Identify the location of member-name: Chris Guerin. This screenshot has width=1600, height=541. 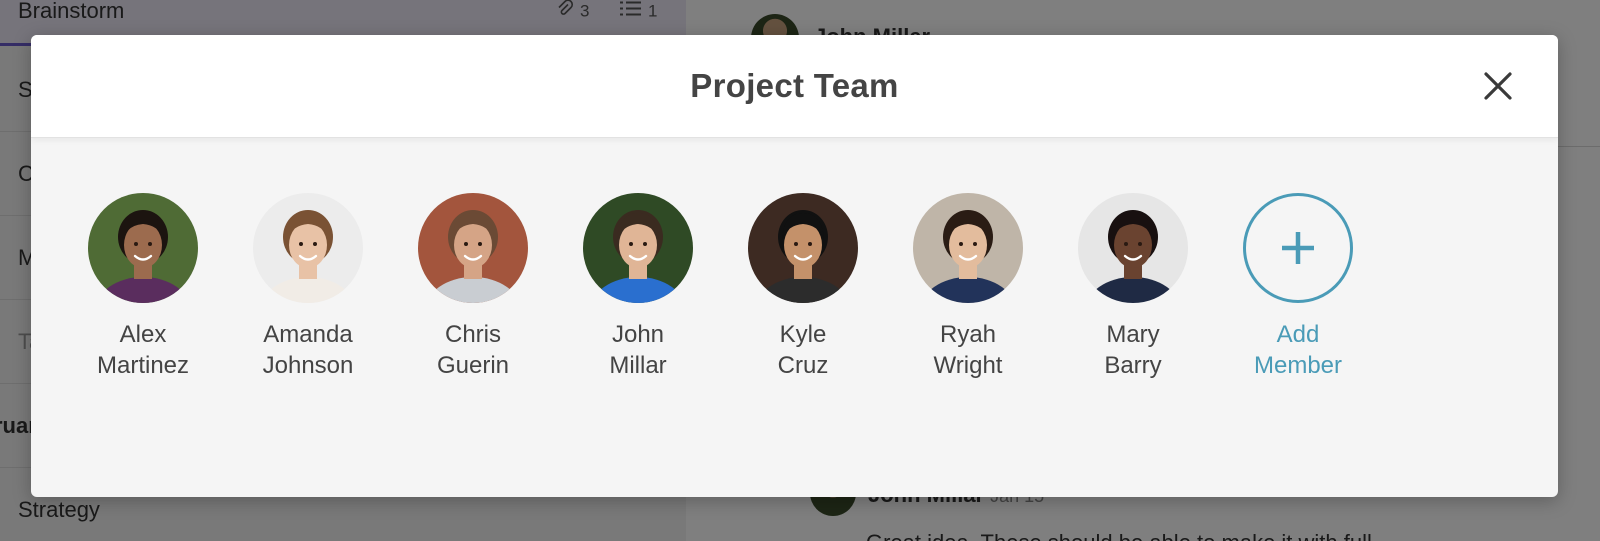
(473, 350).